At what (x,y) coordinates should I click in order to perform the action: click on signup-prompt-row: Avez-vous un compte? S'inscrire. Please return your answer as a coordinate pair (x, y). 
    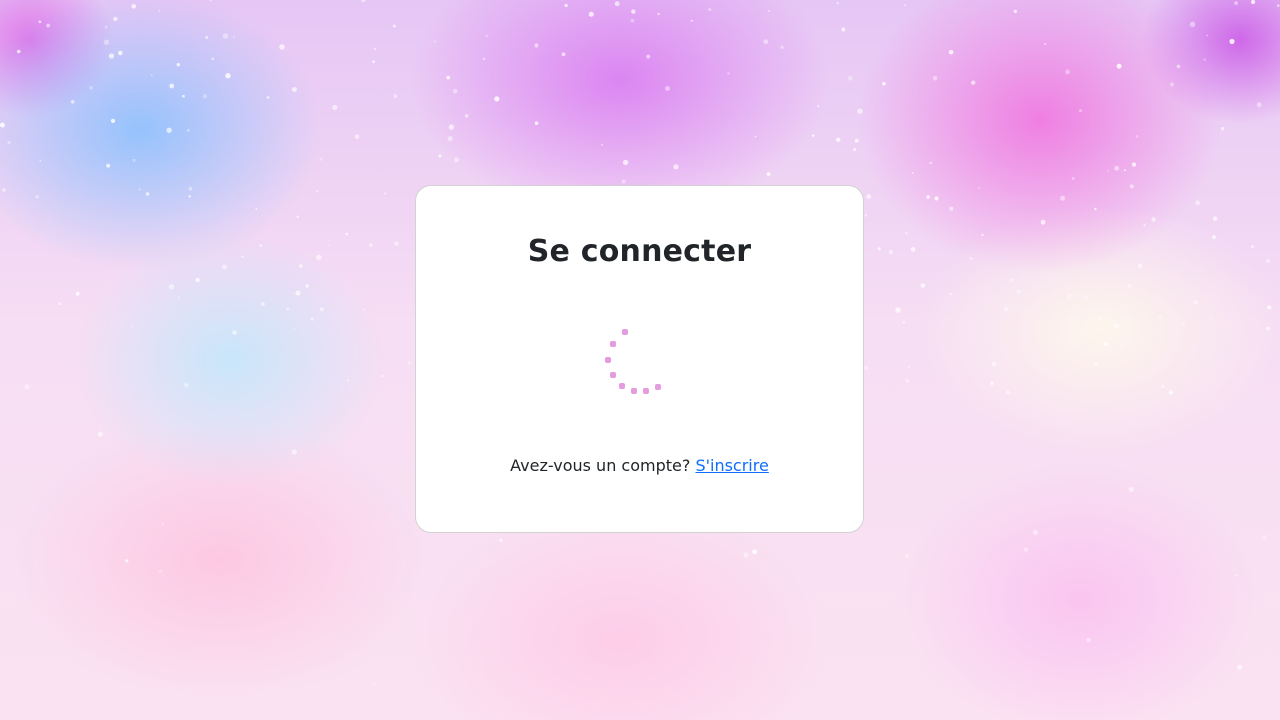
    Looking at the image, I should click on (639, 465).